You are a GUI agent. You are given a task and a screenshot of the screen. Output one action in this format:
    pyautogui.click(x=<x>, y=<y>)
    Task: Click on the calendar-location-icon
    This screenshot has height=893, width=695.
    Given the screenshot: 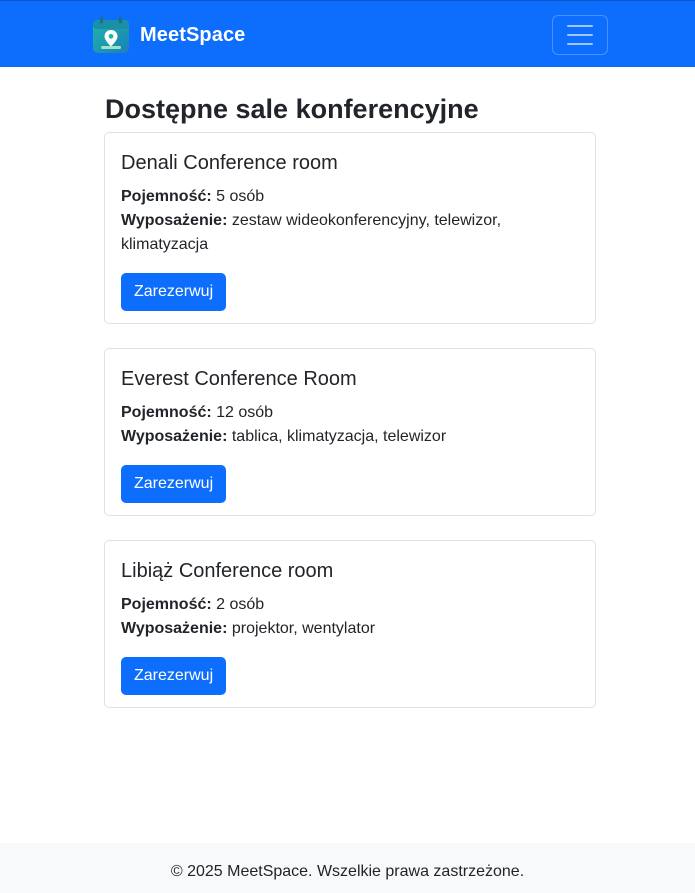 What is the action you would take?
    pyautogui.click(x=111, y=34)
    